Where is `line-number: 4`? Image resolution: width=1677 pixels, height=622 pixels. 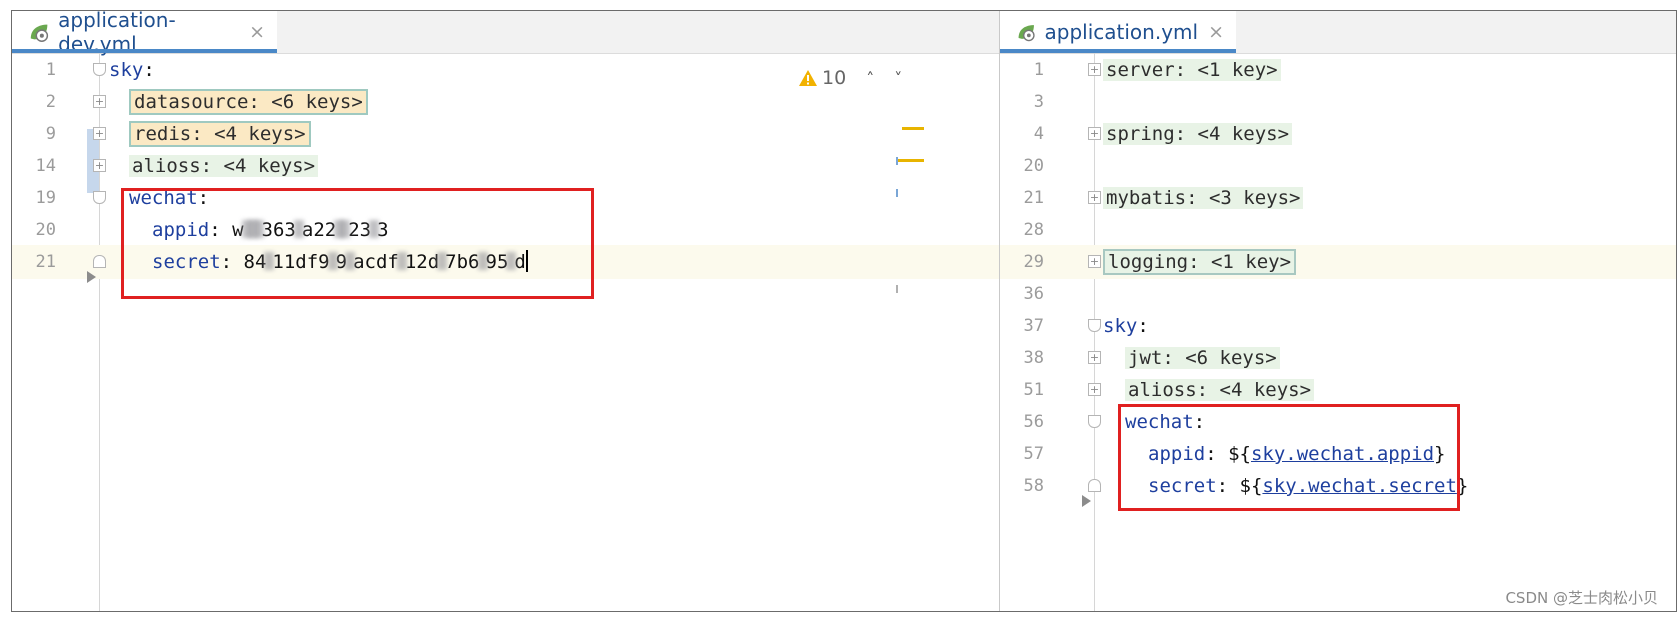
line-number: 4 is located at coordinates (1038, 134).